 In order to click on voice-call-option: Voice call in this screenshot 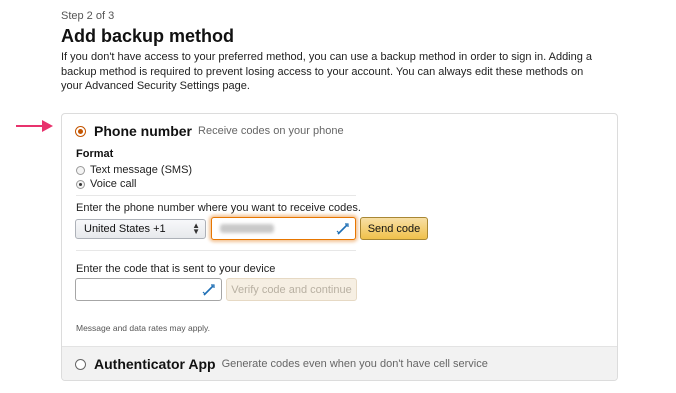, I will do `click(106, 184)`.